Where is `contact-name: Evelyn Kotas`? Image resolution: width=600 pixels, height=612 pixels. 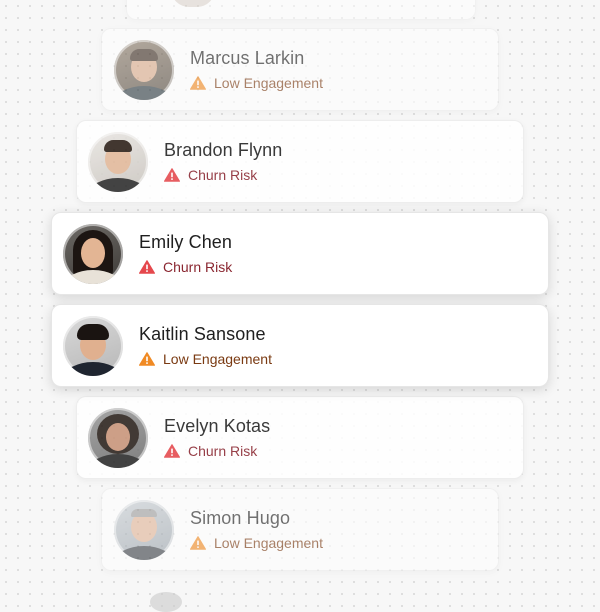 contact-name: Evelyn Kotas is located at coordinates (217, 426).